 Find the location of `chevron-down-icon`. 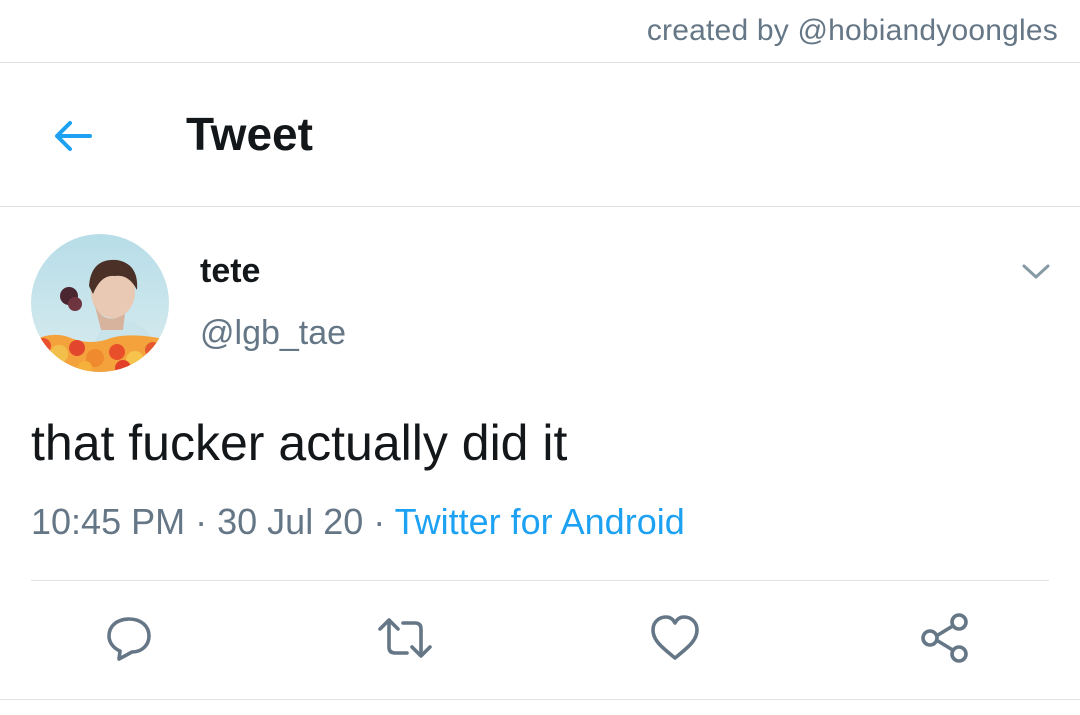

chevron-down-icon is located at coordinates (1036, 271).